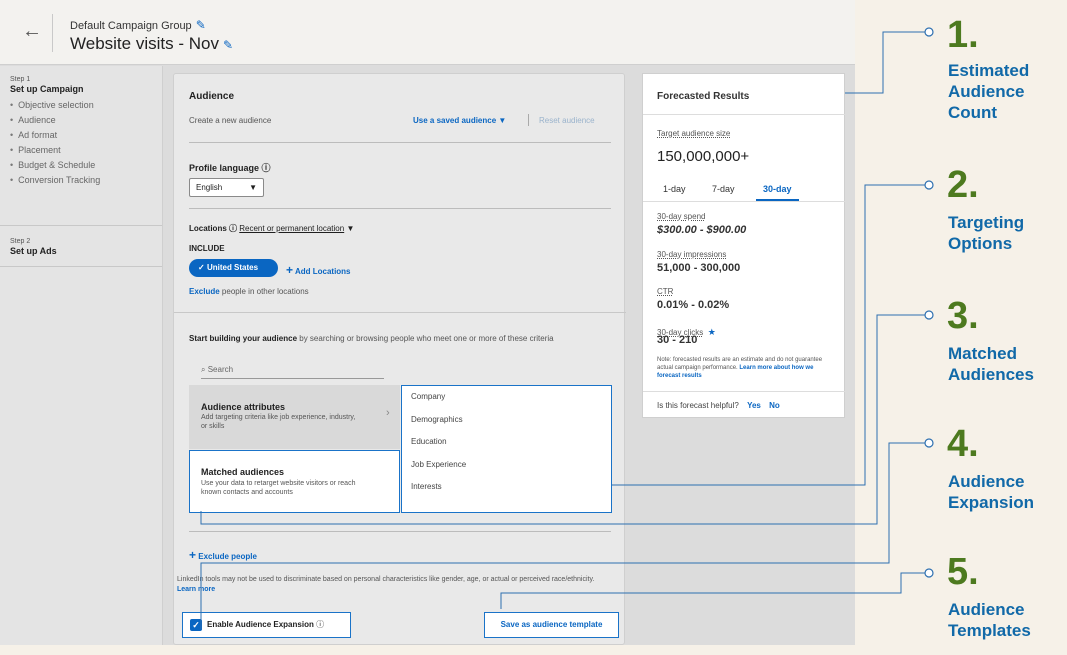  Describe the element at coordinates (86, 120) in the screenshot. I see `sidebar-item-audience: Audience` at that location.